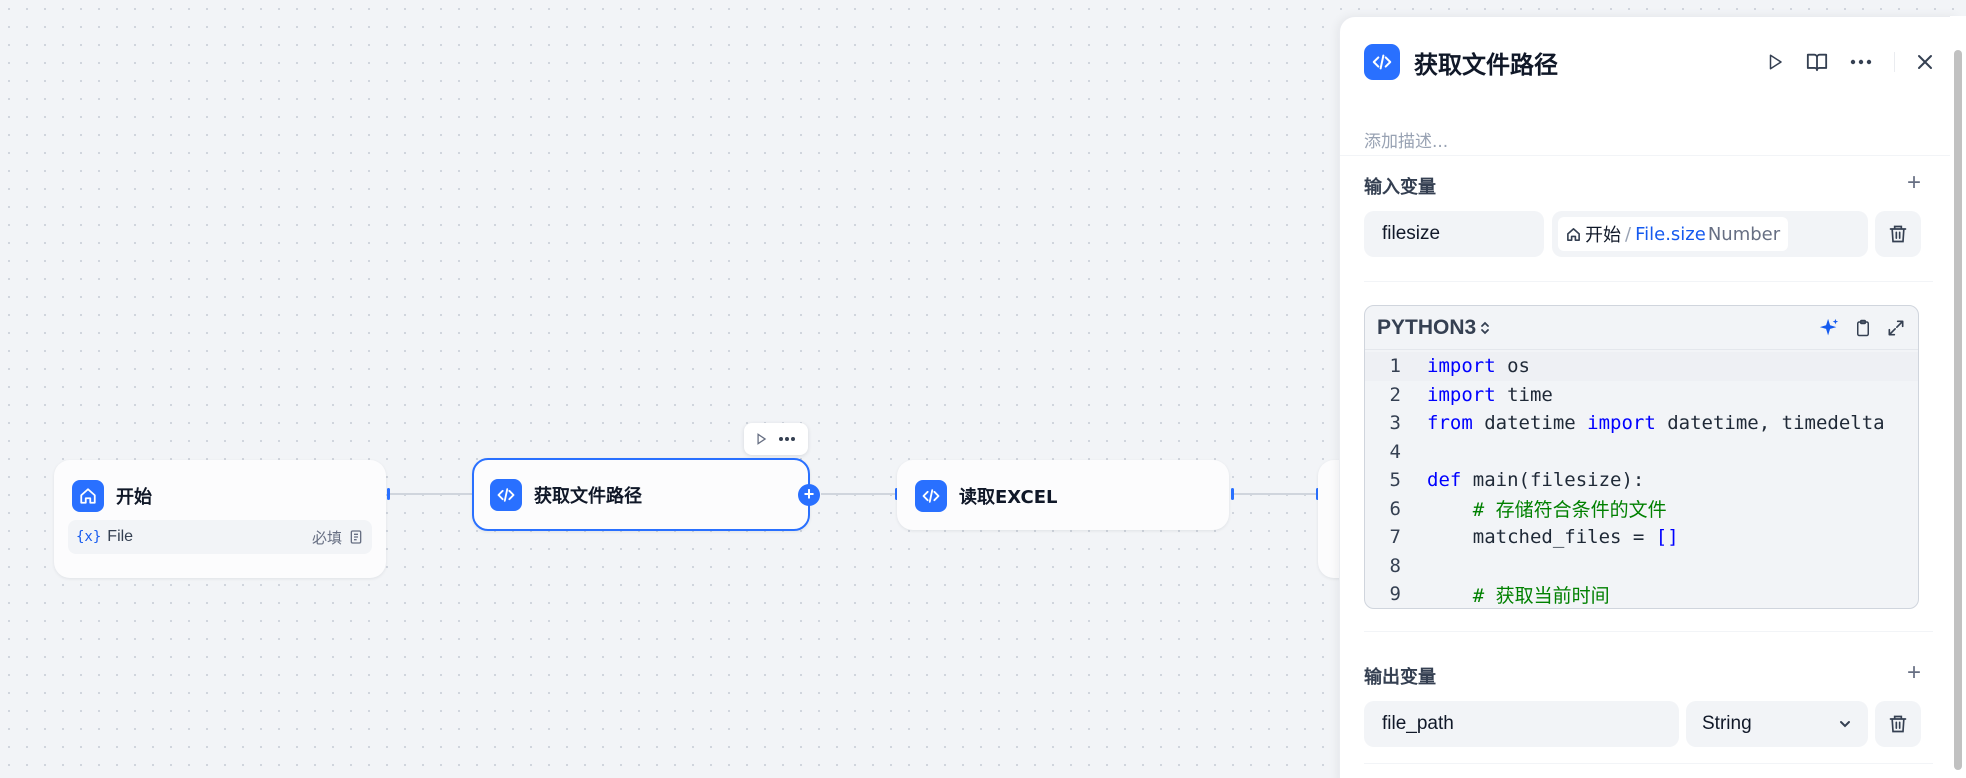  What do you see at coordinates (1553, 480) in the screenshot?
I see `code-token: main(filesize):` at bounding box center [1553, 480].